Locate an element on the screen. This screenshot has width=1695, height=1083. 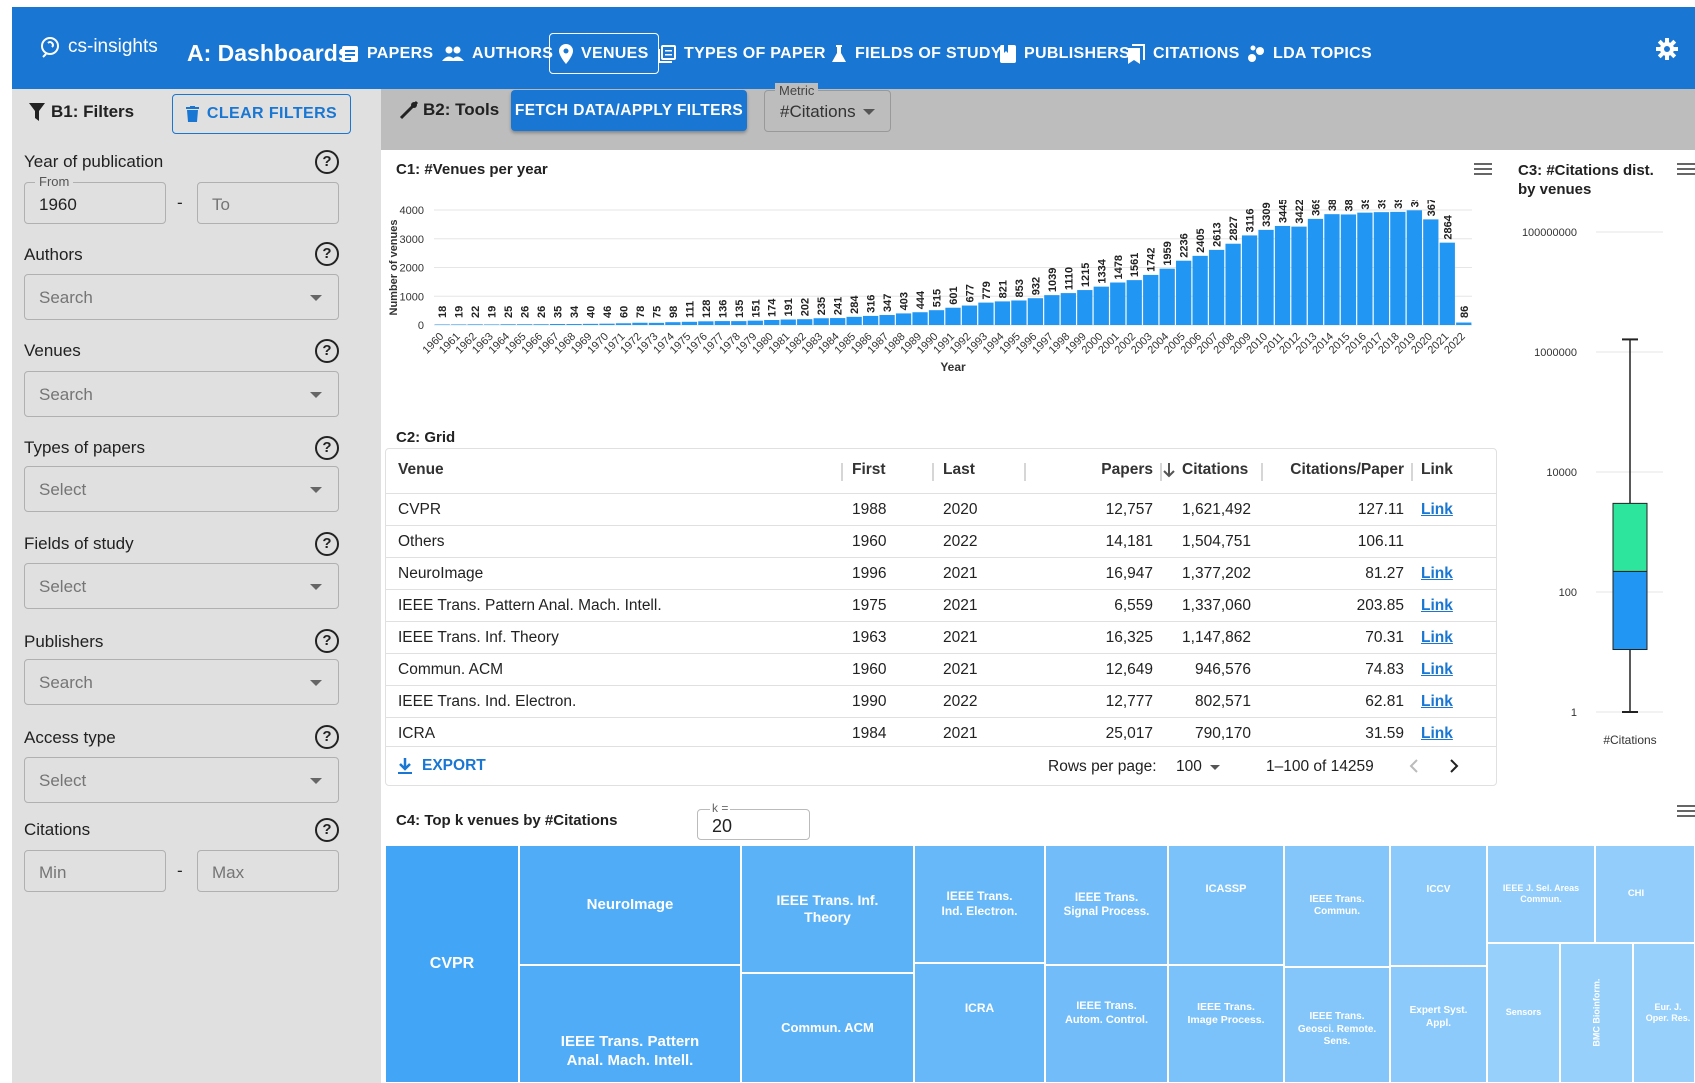
col-first: First is located at coordinates (869, 470).